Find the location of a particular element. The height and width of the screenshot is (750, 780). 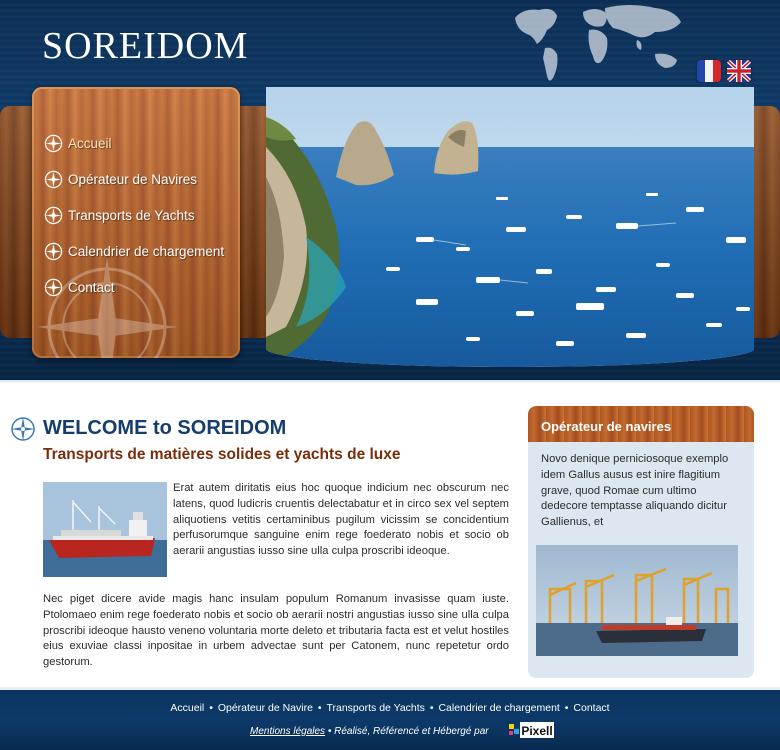

nav-item-label: Contact is located at coordinates (91, 287).